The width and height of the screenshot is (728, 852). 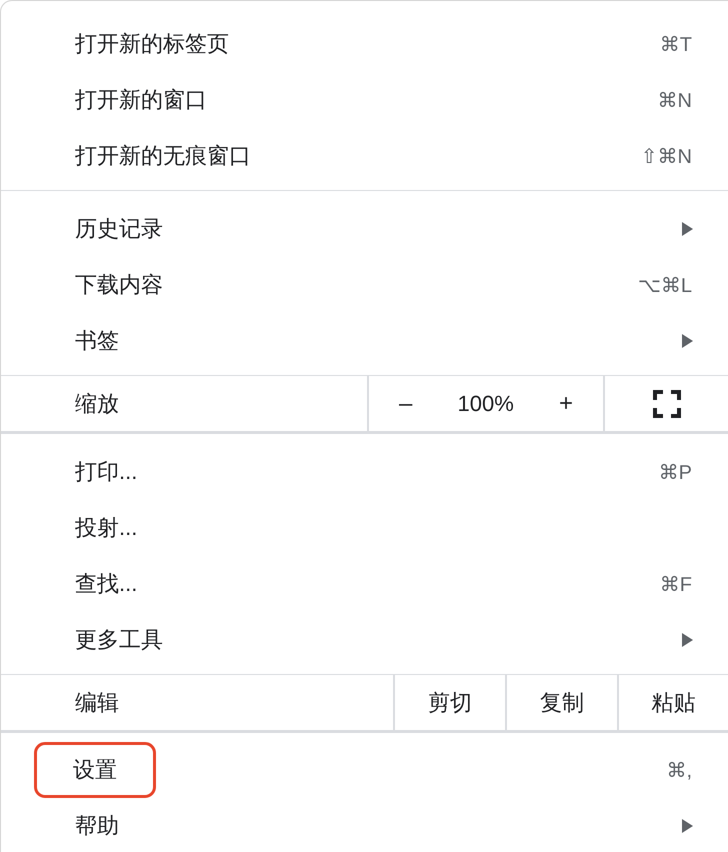 What do you see at coordinates (185, 403) in the screenshot?
I see `menu-item-label: 缩放` at bounding box center [185, 403].